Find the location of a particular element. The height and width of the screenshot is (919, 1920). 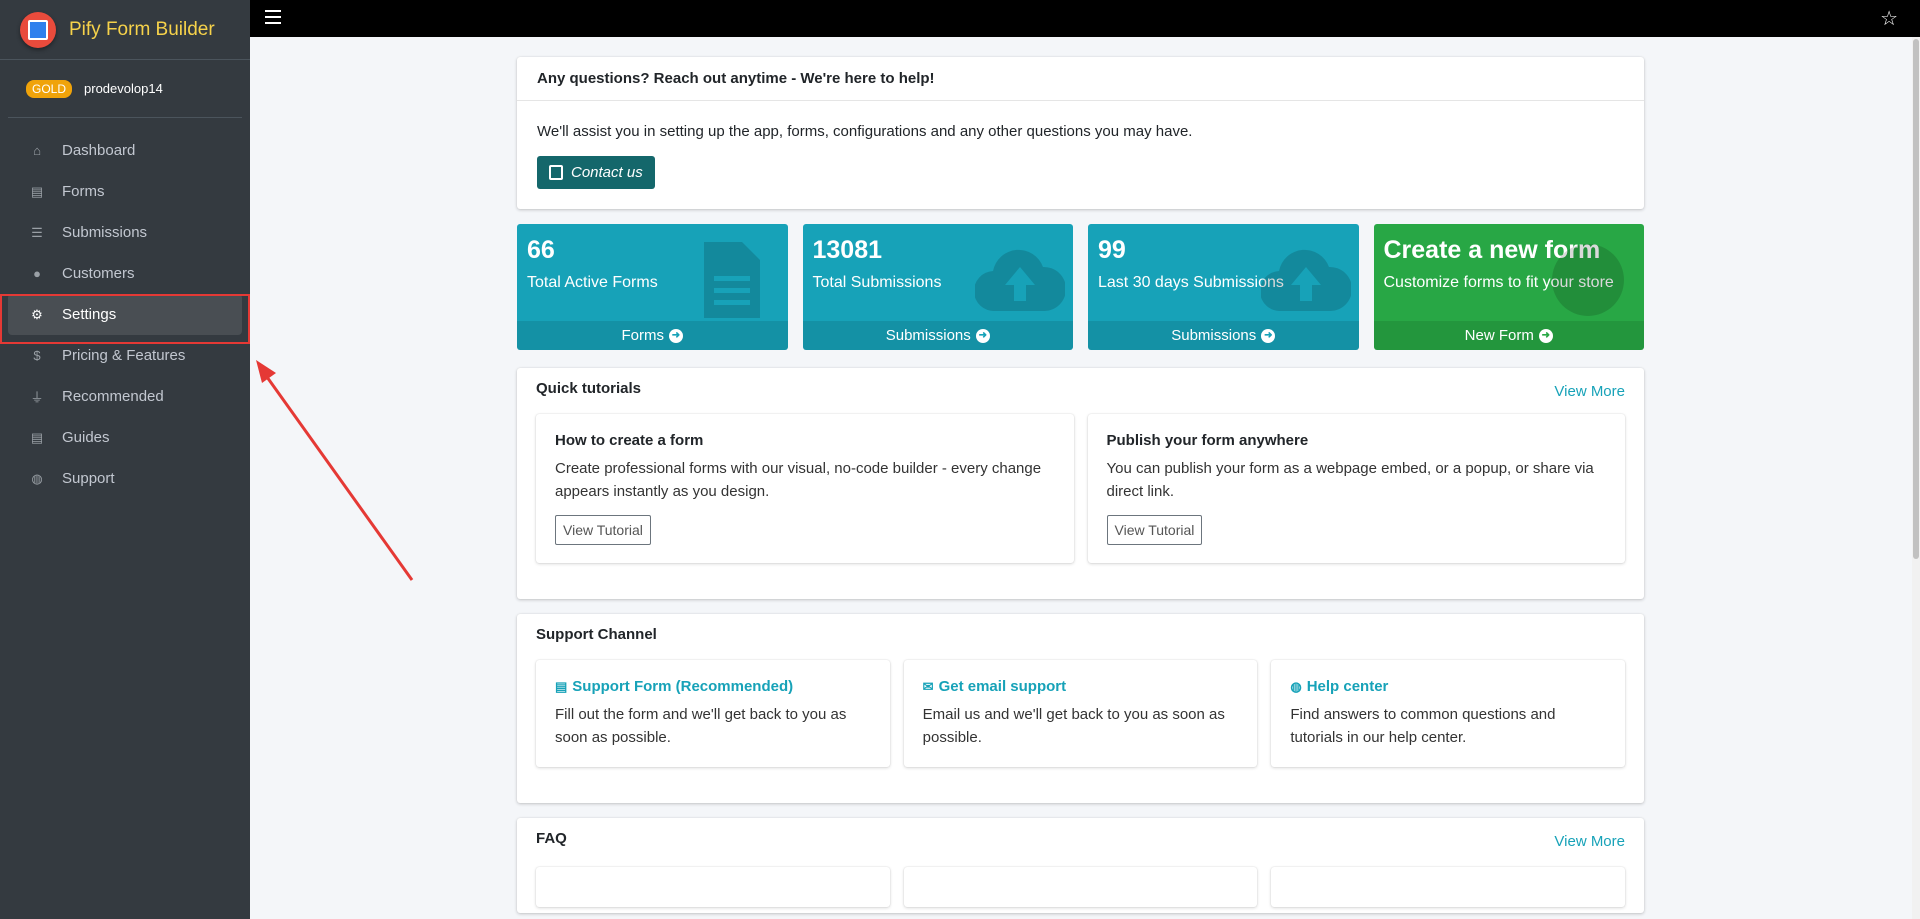

username: prodevolop14 is located at coordinates (123, 88).